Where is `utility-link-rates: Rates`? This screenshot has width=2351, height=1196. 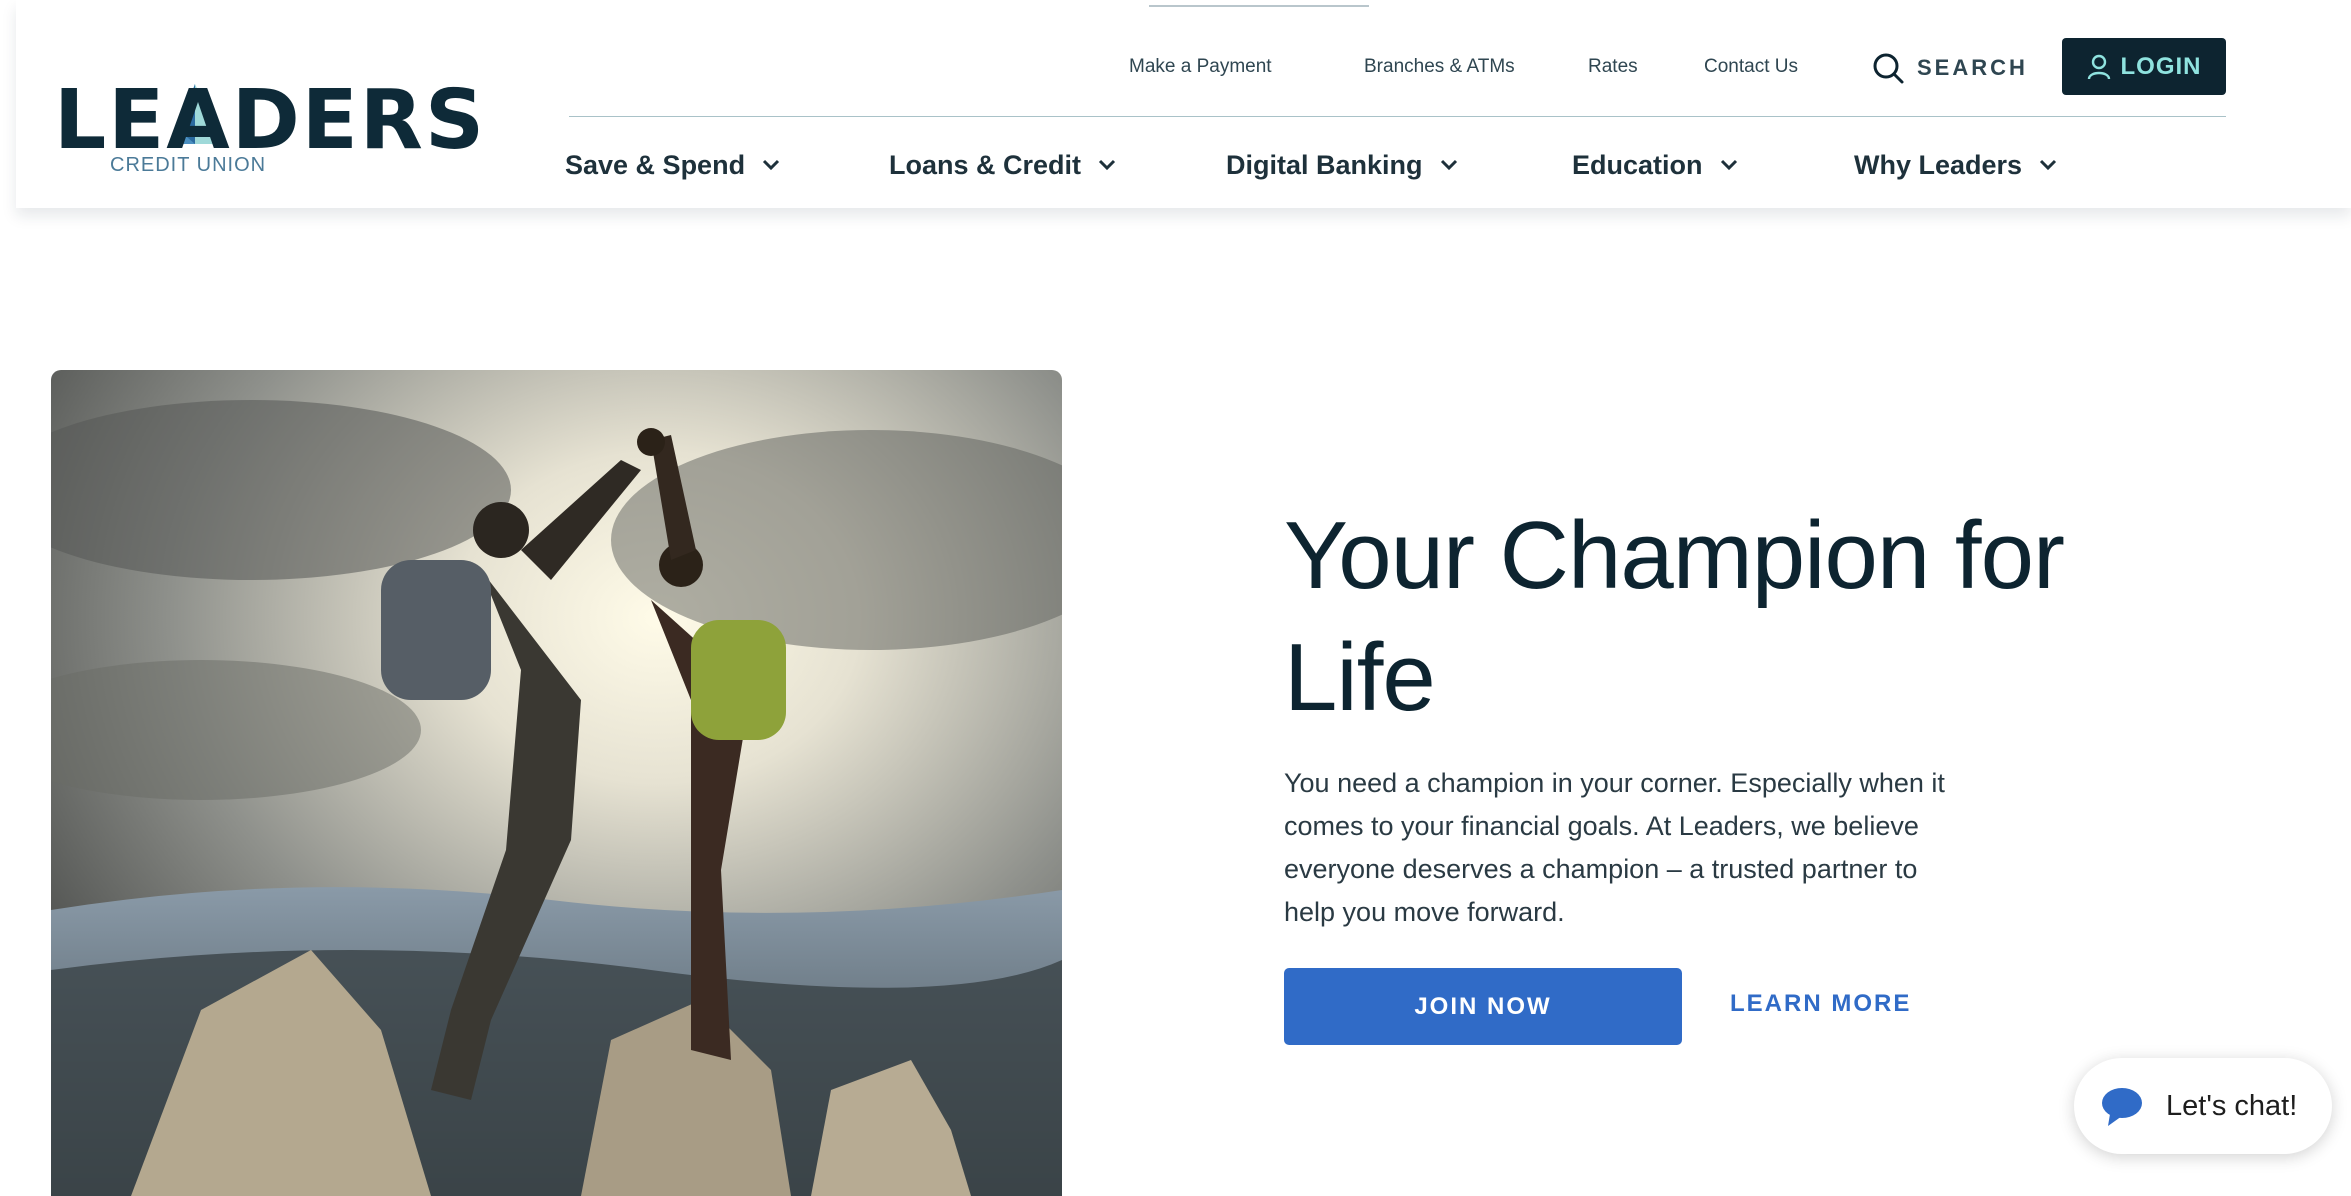 utility-link-rates: Rates is located at coordinates (1613, 67).